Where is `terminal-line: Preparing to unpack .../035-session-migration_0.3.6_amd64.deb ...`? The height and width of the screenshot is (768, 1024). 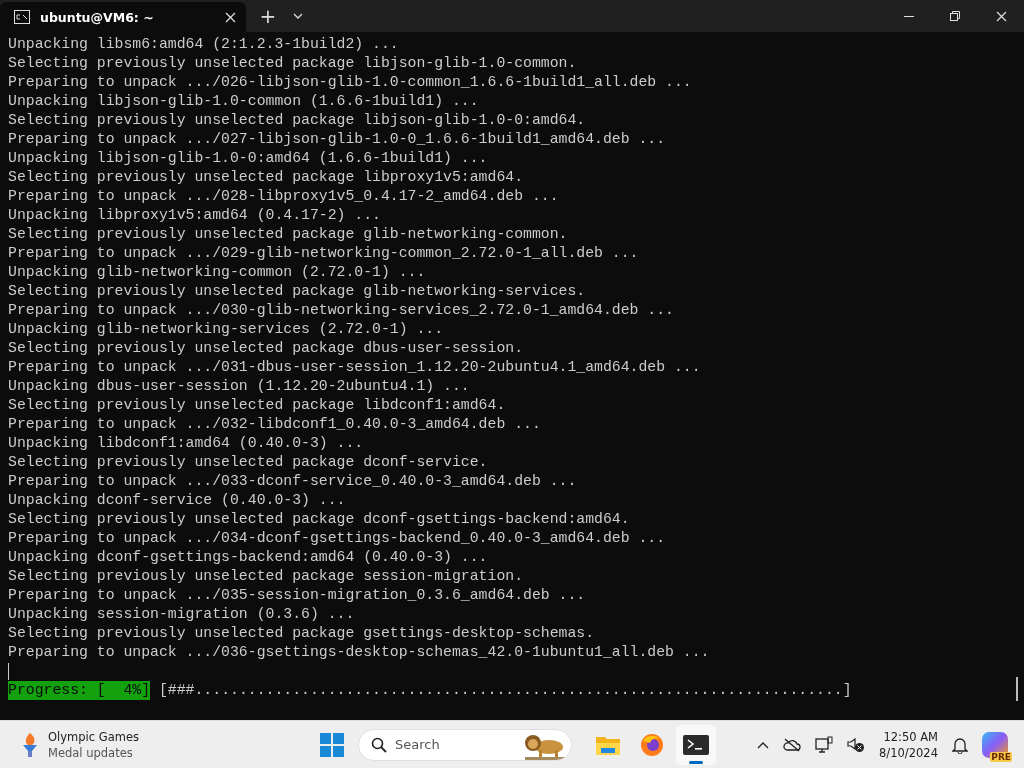 terminal-line: Preparing to unpack .../035-session-migration_0.3.6_amd64.deb ... is located at coordinates (297, 595).